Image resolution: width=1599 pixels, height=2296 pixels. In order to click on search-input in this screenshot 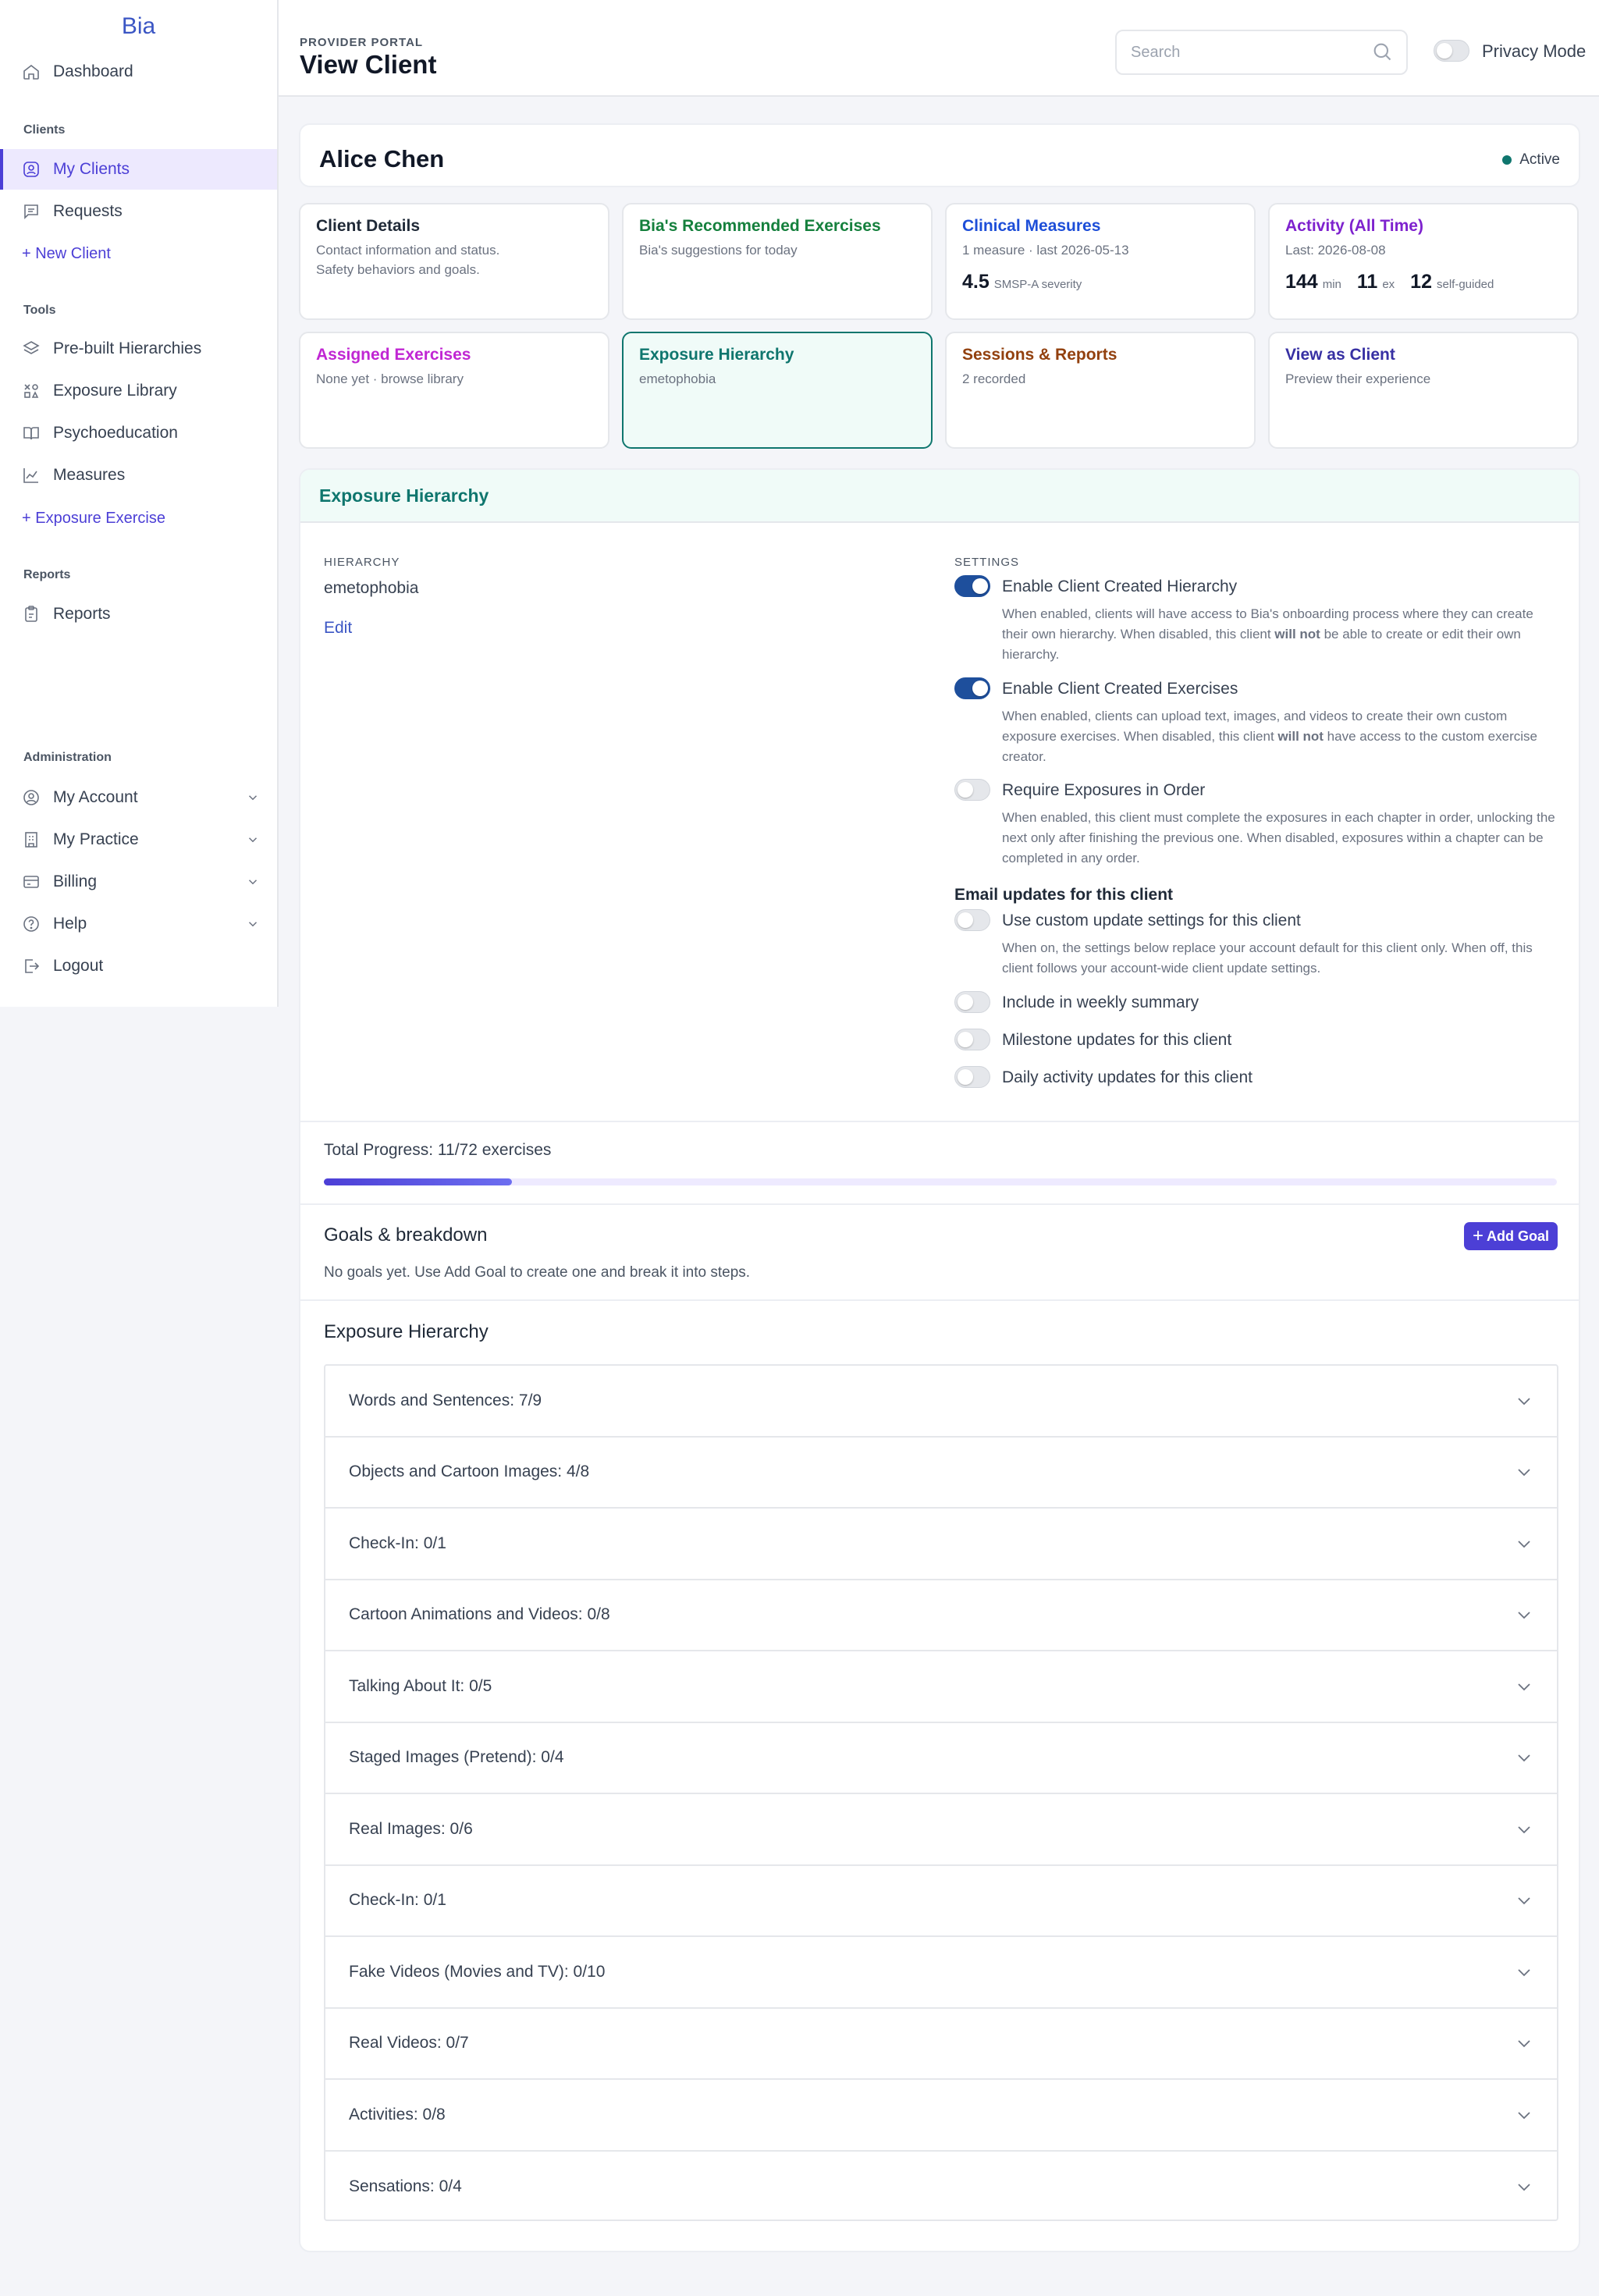, I will do `click(1261, 52)`.